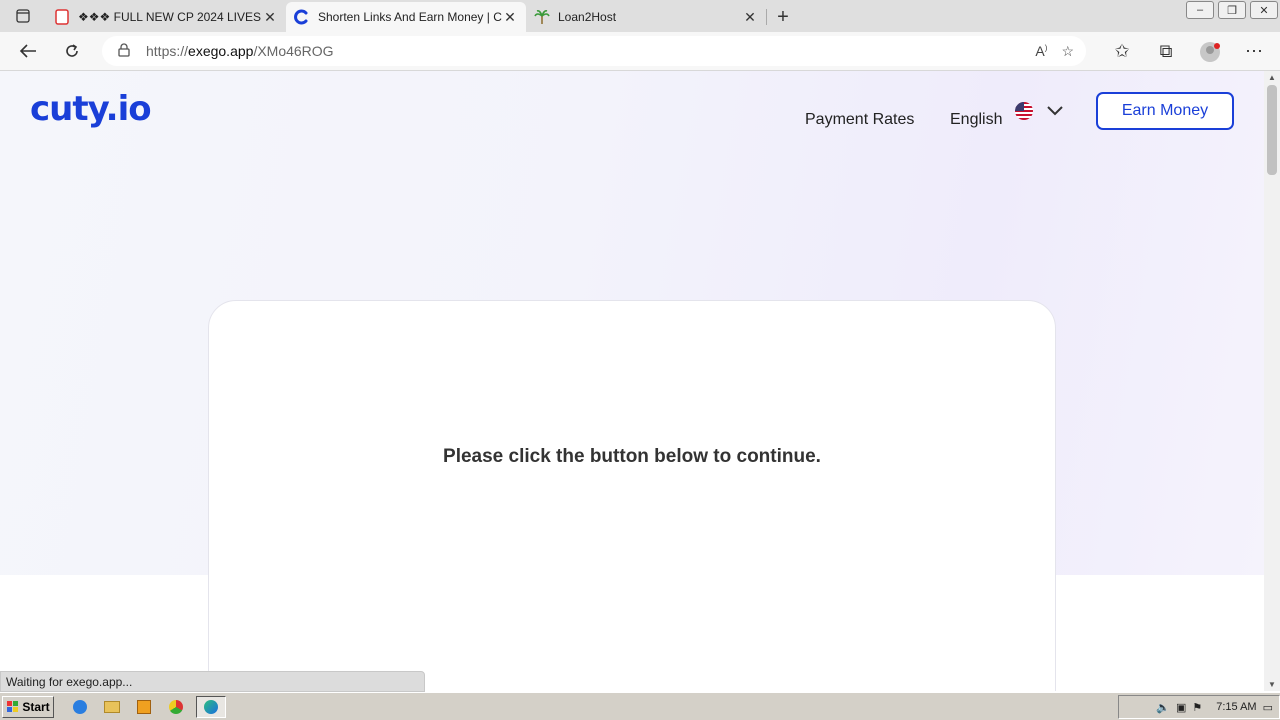 This screenshot has height=720, width=1280. Describe the element at coordinates (1272, 684) in the screenshot. I see `scroll-down-icon: ▼` at that location.